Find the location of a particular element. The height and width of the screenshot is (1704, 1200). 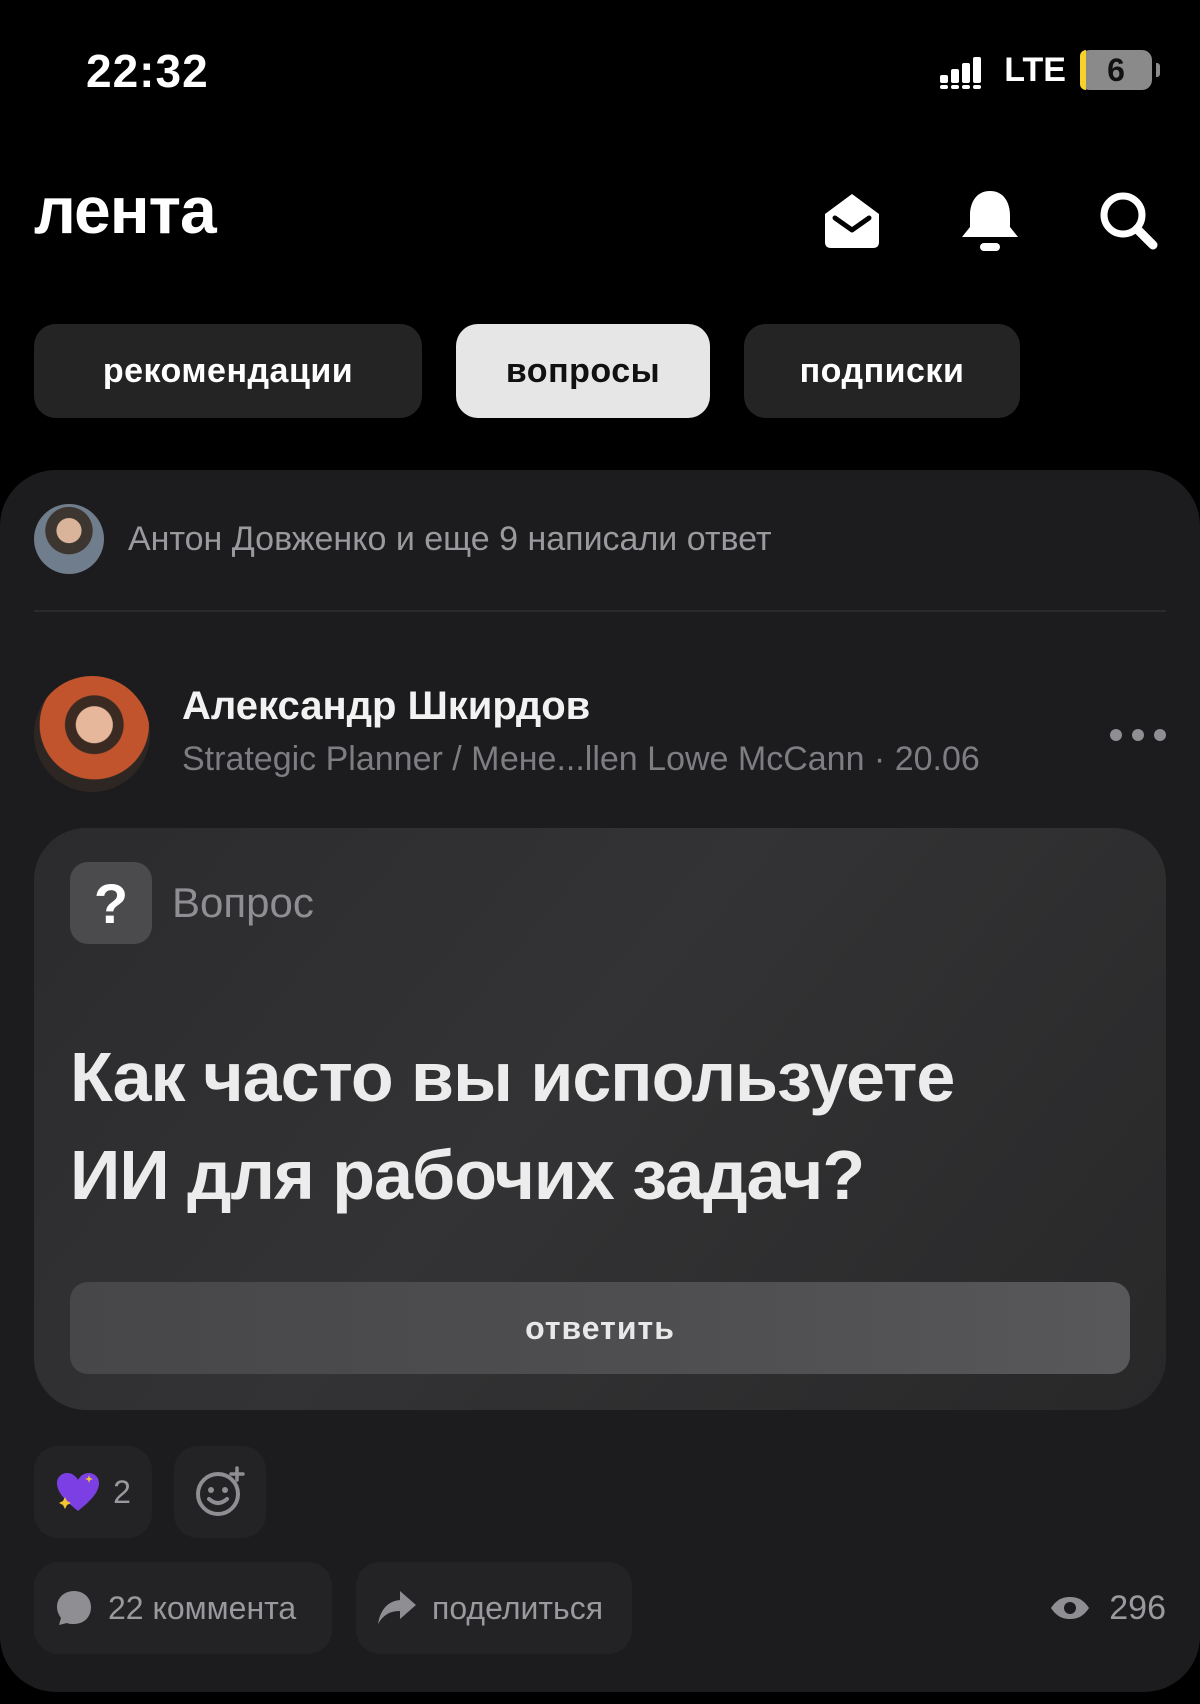

sparkle-heart-icon is located at coordinates (78, 1492).